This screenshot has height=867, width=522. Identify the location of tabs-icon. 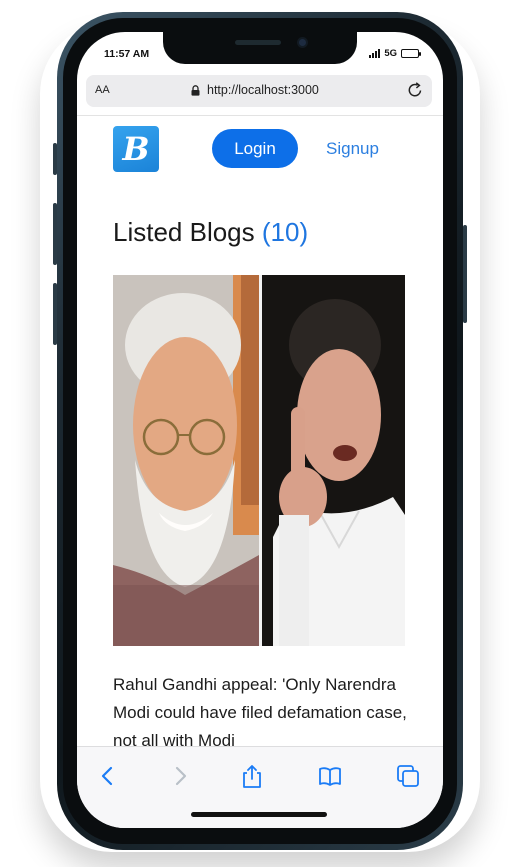
(408, 776).